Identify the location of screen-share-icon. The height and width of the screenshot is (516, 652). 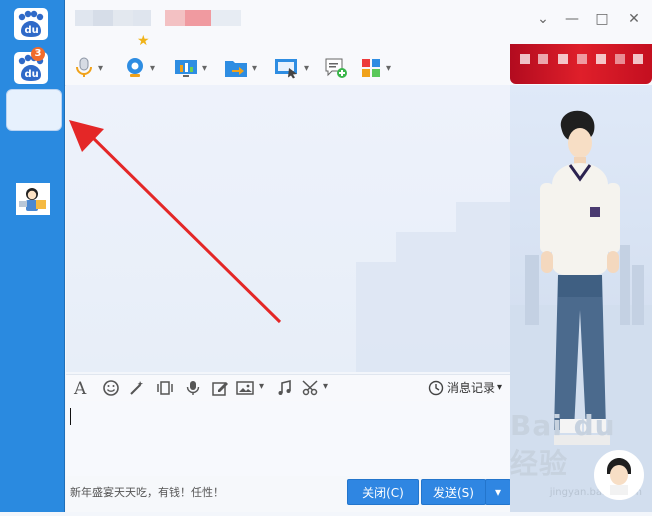
(286, 69).